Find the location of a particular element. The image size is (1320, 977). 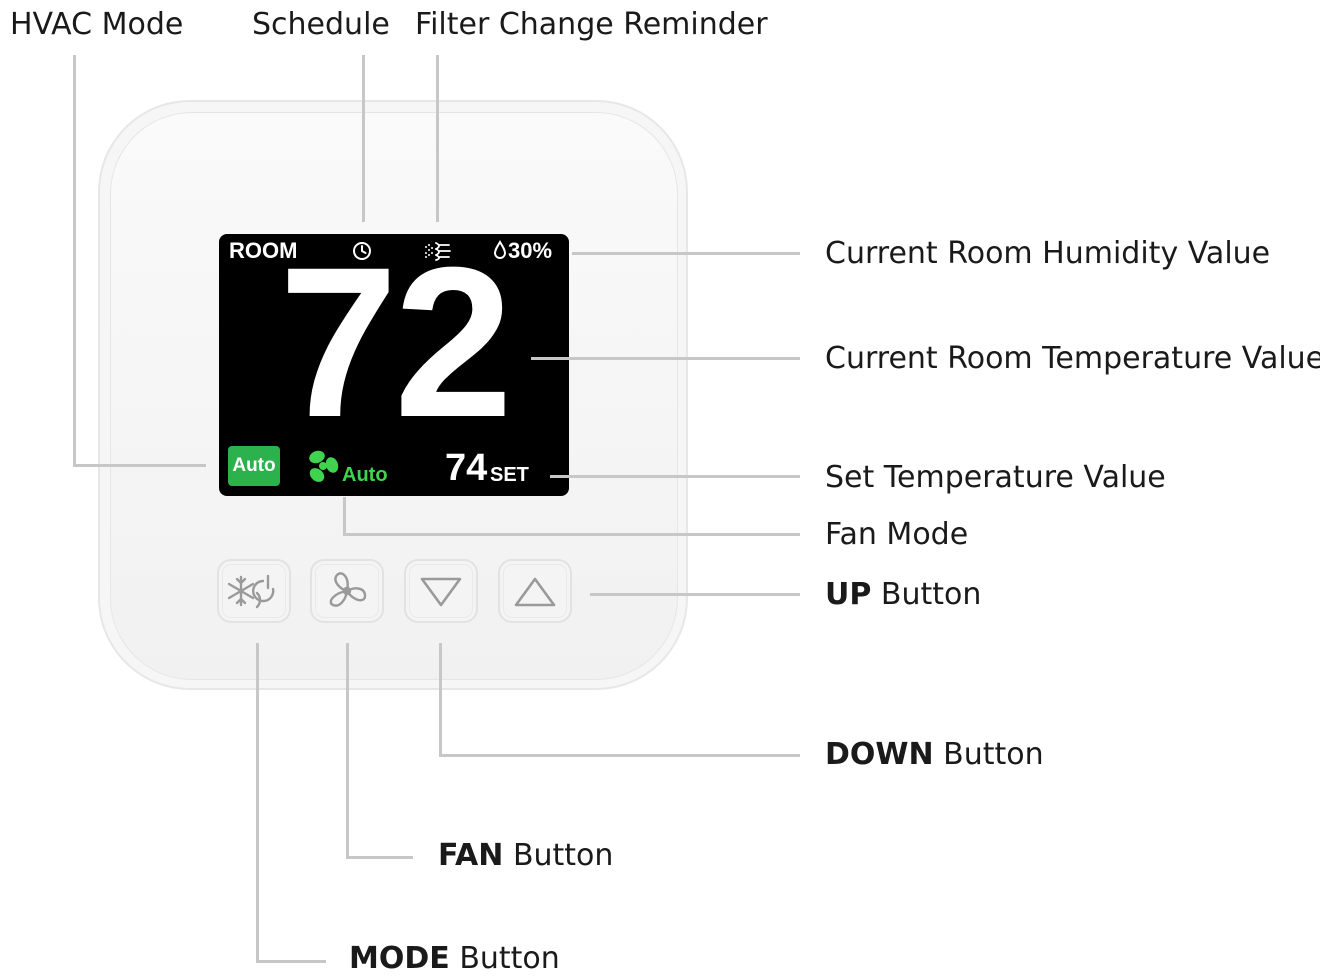

fan-outline-icon is located at coordinates (348, 589).